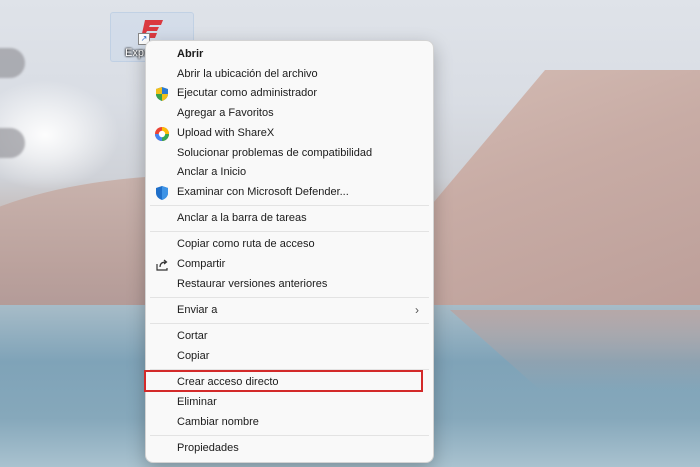 This screenshot has height=467, width=700. What do you see at coordinates (283, 381) in the screenshot?
I see `highlight-box` at bounding box center [283, 381].